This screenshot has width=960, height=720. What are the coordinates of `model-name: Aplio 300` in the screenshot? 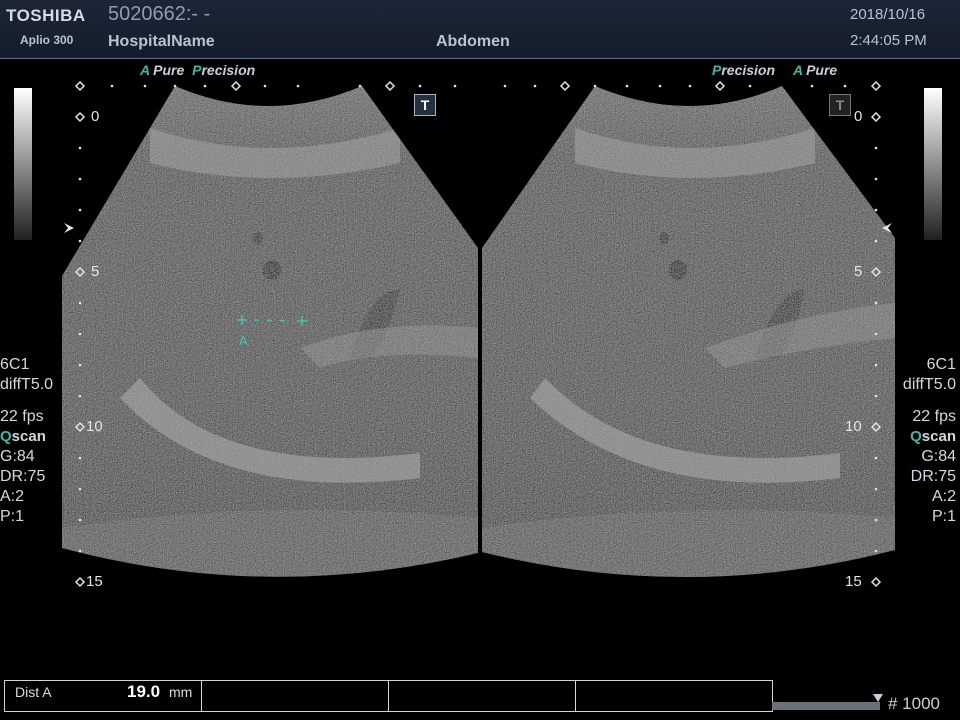 It's located at (47, 40).